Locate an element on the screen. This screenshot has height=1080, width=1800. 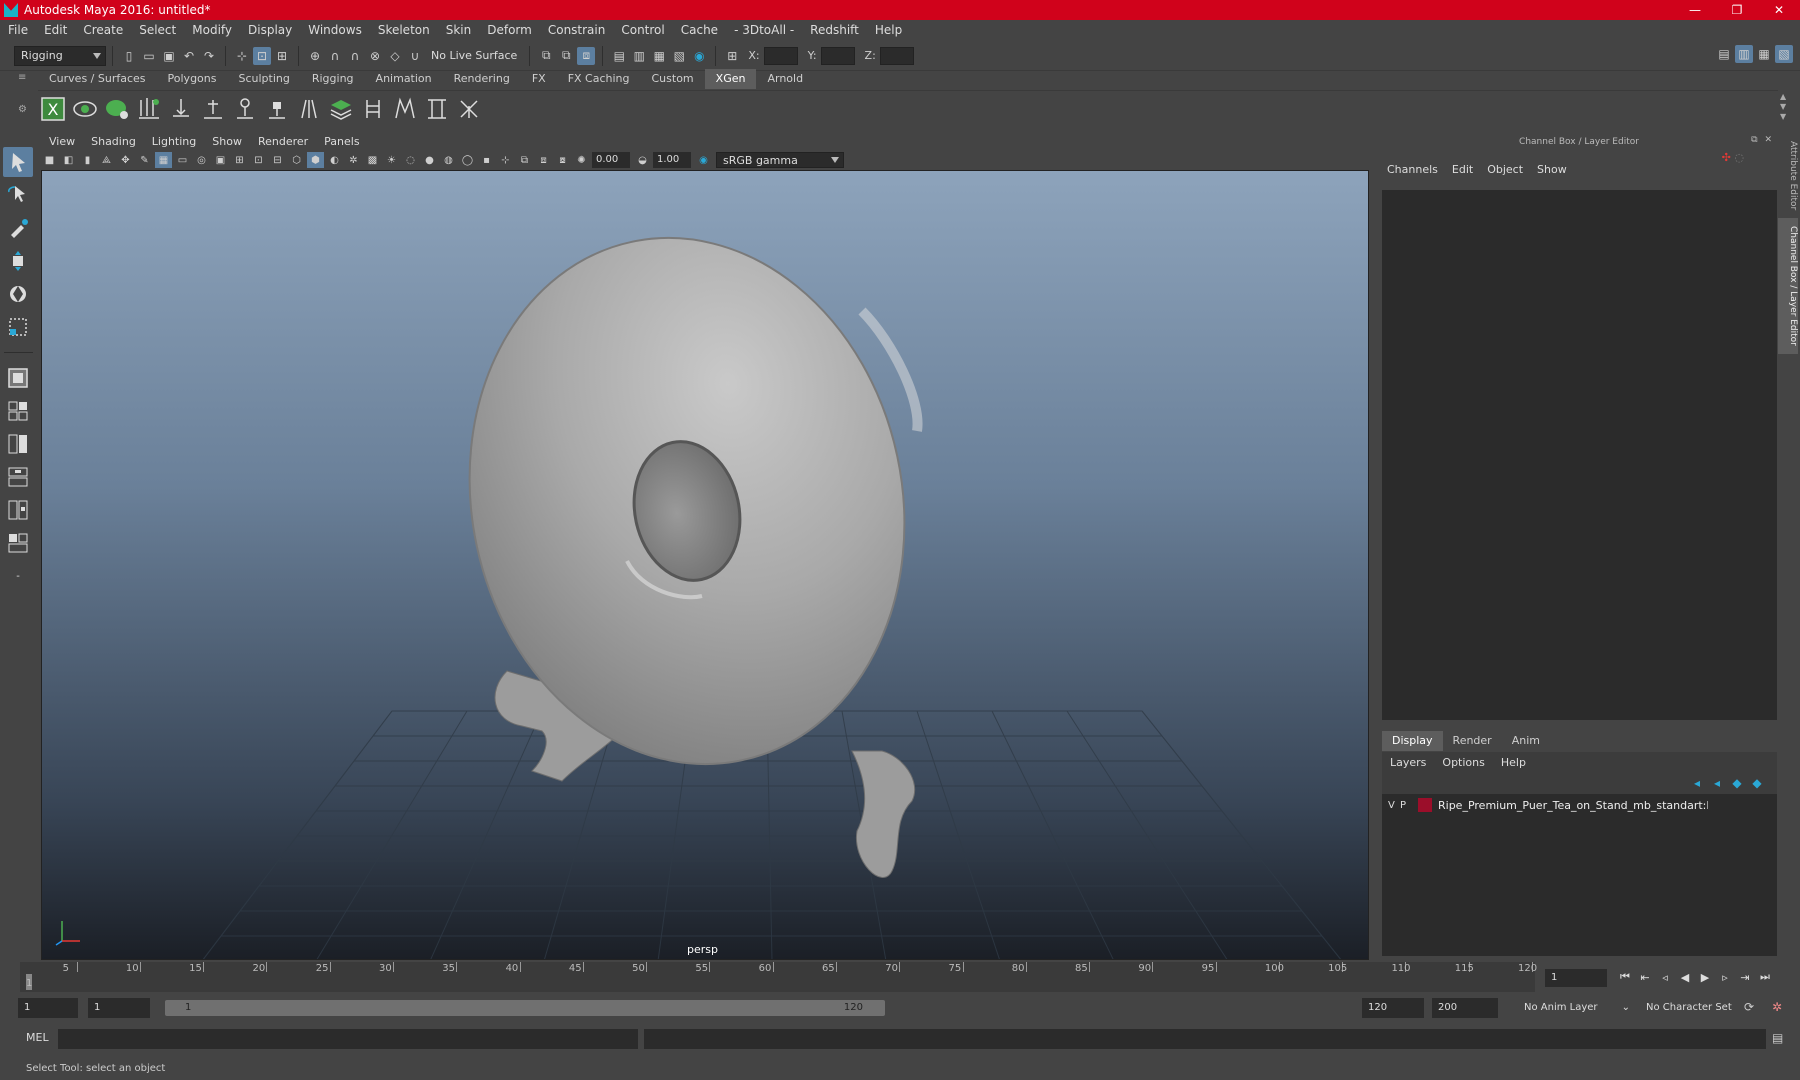
move-layer-up-icon: ◂ is located at coordinates (1697, 783).